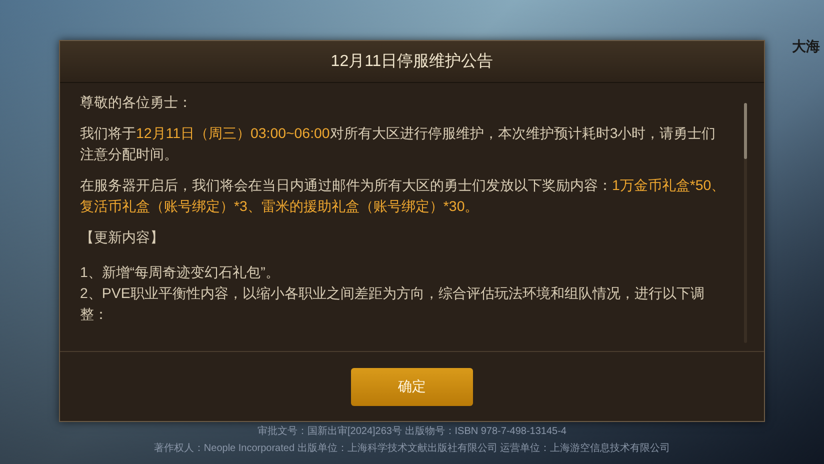  I want to click on paragraph-text: 在服务器开启后，我们将会在当日内通过邮件为所有大区的勇士们发放以下奖励内容：1万金币礼盒*50、复活币礼盒（账号绑定）*3、雷米的援助礼盒（账号绑定）*30。, so click(403, 197).